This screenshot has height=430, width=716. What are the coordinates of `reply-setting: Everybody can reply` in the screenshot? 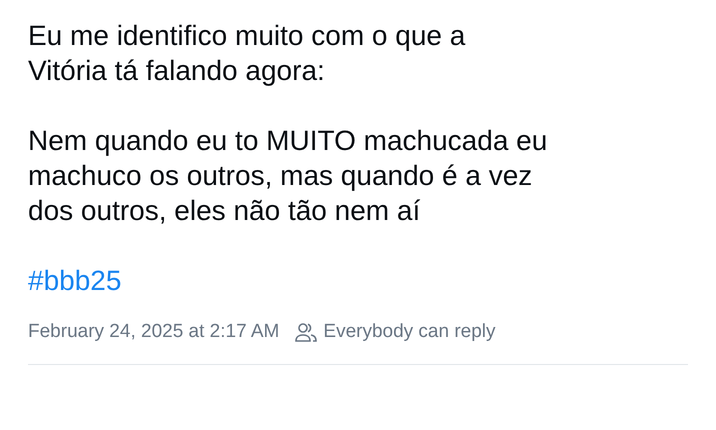 It's located at (409, 332).